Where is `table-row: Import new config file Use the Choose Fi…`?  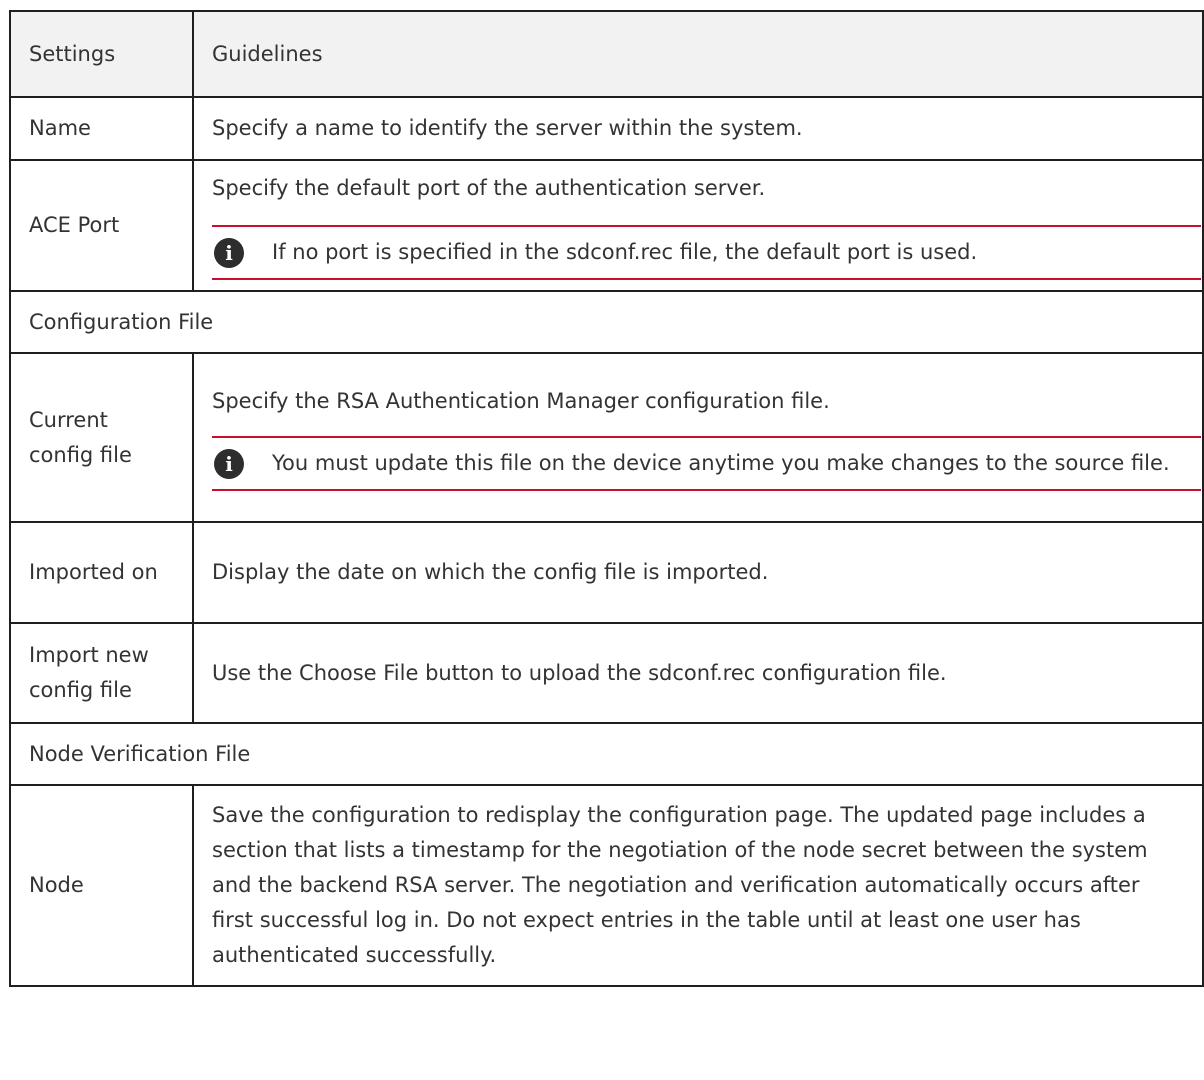 table-row: Import new config file Use the Choose Fi… is located at coordinates (606, 673).